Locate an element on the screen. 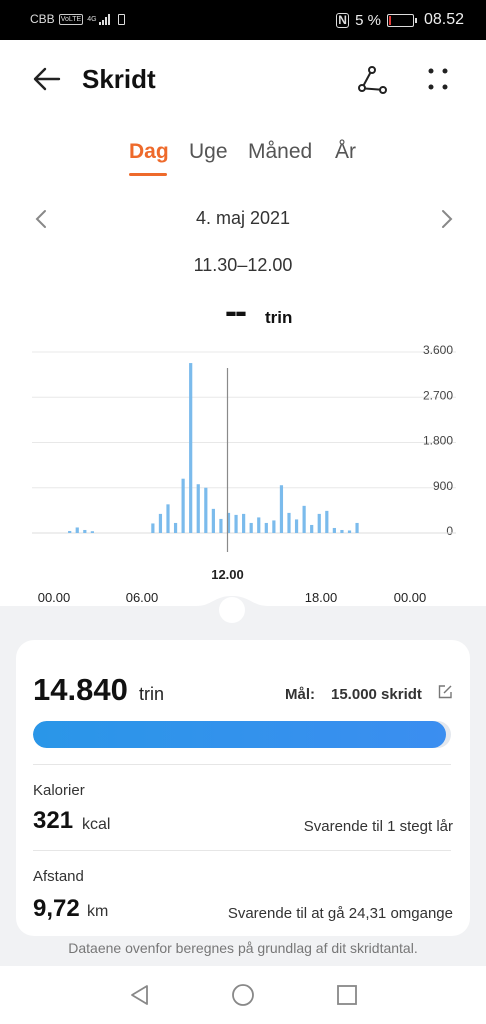  goal-label: Mål: is located at coordinates (300, 694).